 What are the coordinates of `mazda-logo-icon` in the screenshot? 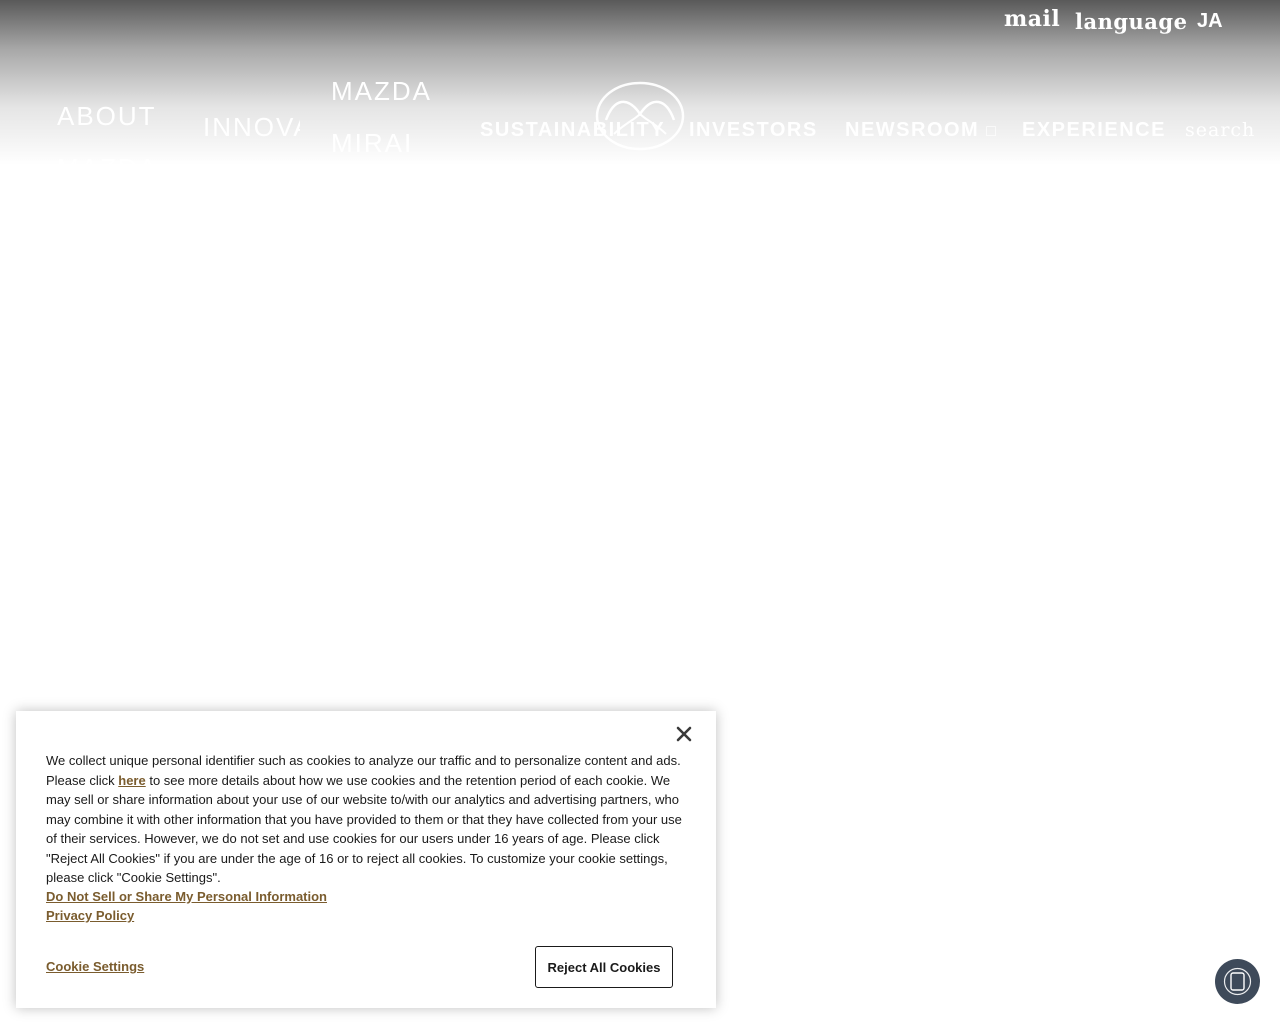 It's located at (640, 116).